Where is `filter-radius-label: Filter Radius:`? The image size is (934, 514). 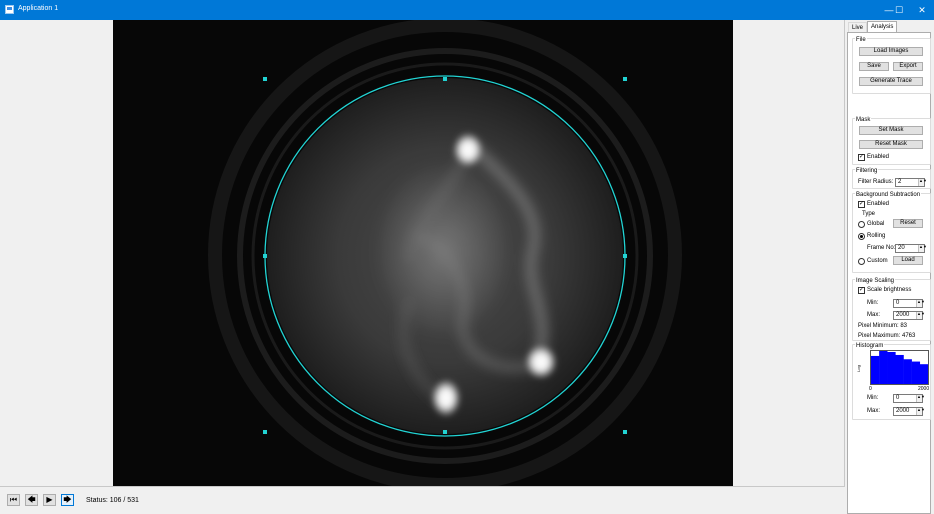
filter-radius-label: Filter Radius: is located at coordinates (876, 182).